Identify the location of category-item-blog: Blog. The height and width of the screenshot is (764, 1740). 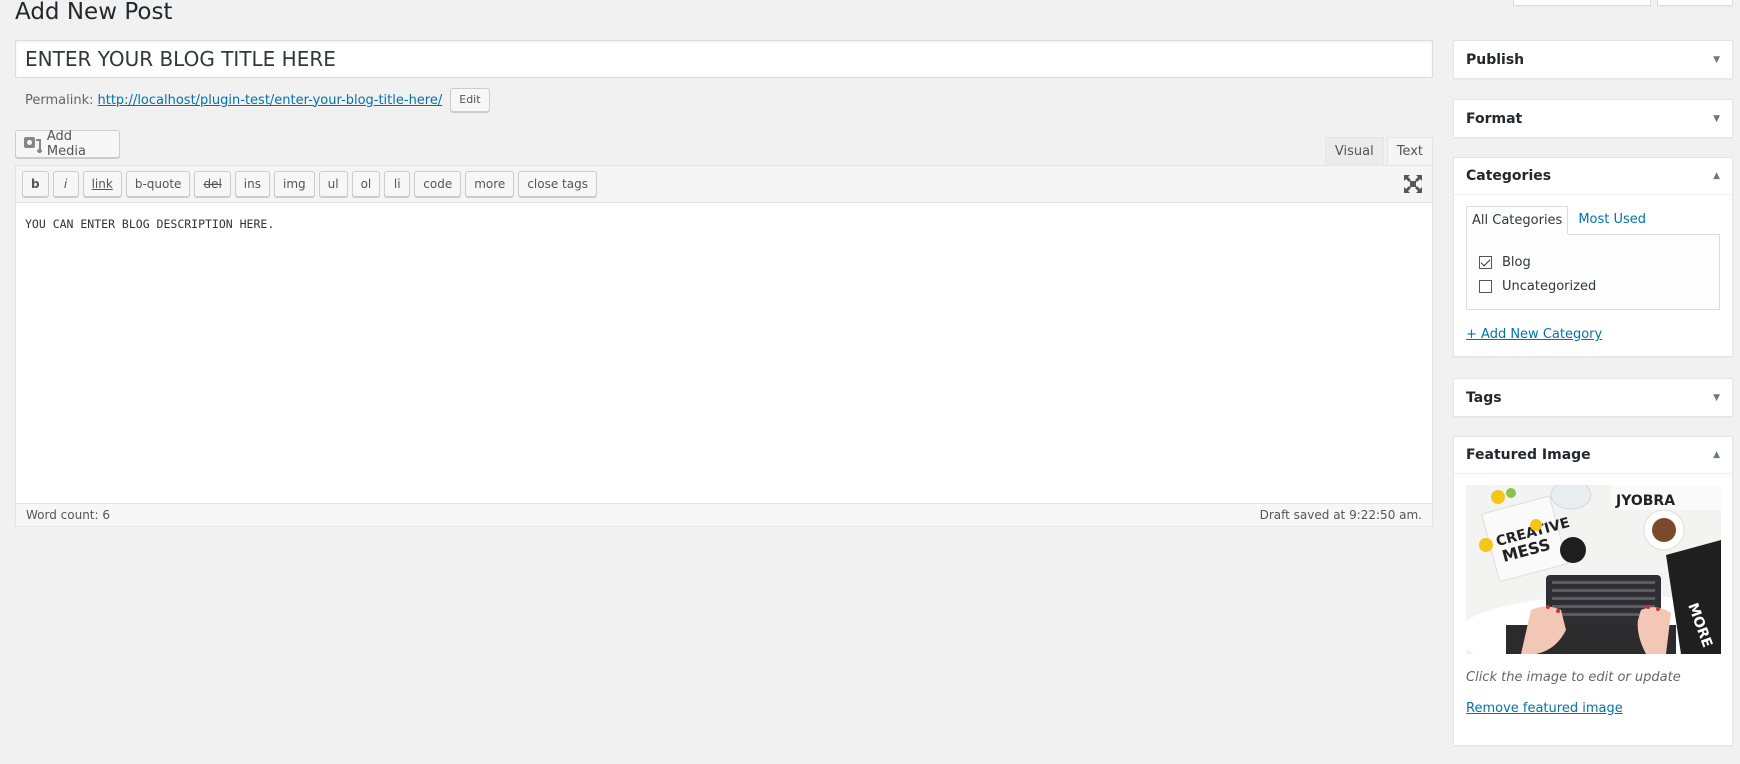
(1593, 262).